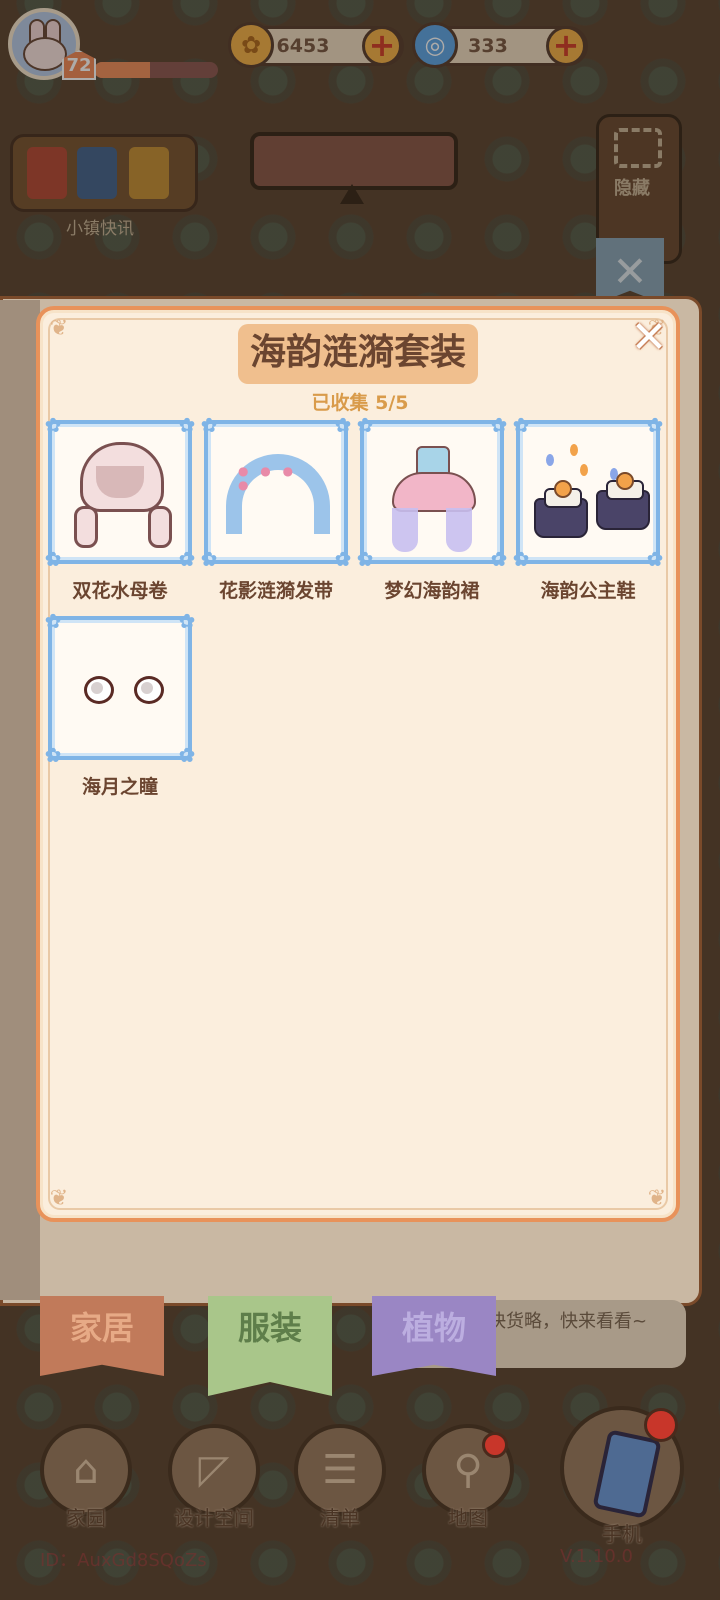 The image size is (720, 1600). What do you see at coordinates (588, 591) in the screenshot?
I see `item-name: 海韵公主鞋` at bounding box center [588, 591].